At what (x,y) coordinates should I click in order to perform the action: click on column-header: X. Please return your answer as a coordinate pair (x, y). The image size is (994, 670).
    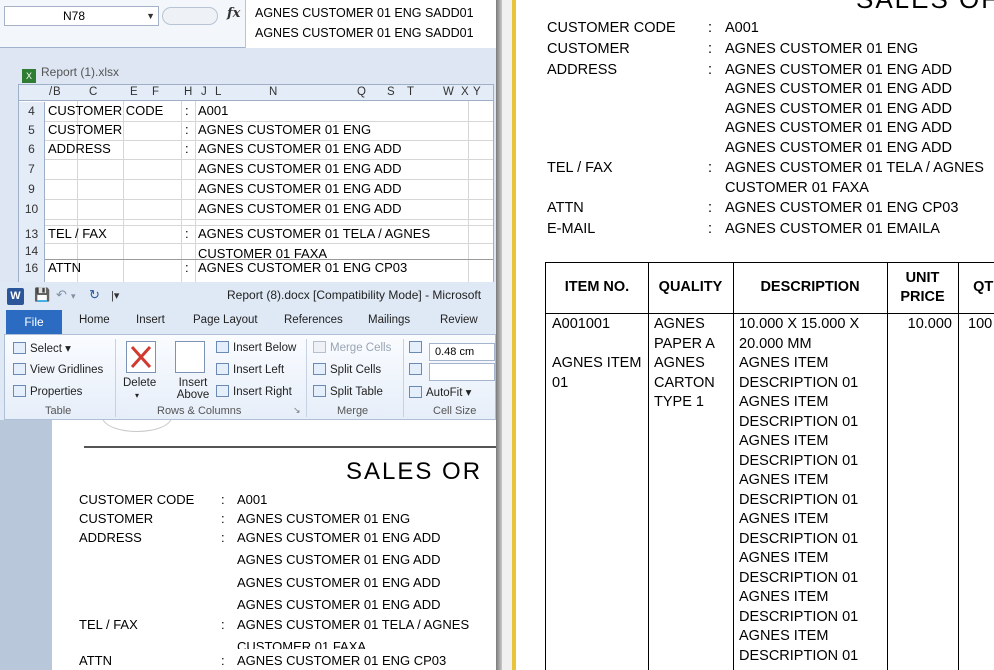
    Looking at the image, I should click on (465, 92).